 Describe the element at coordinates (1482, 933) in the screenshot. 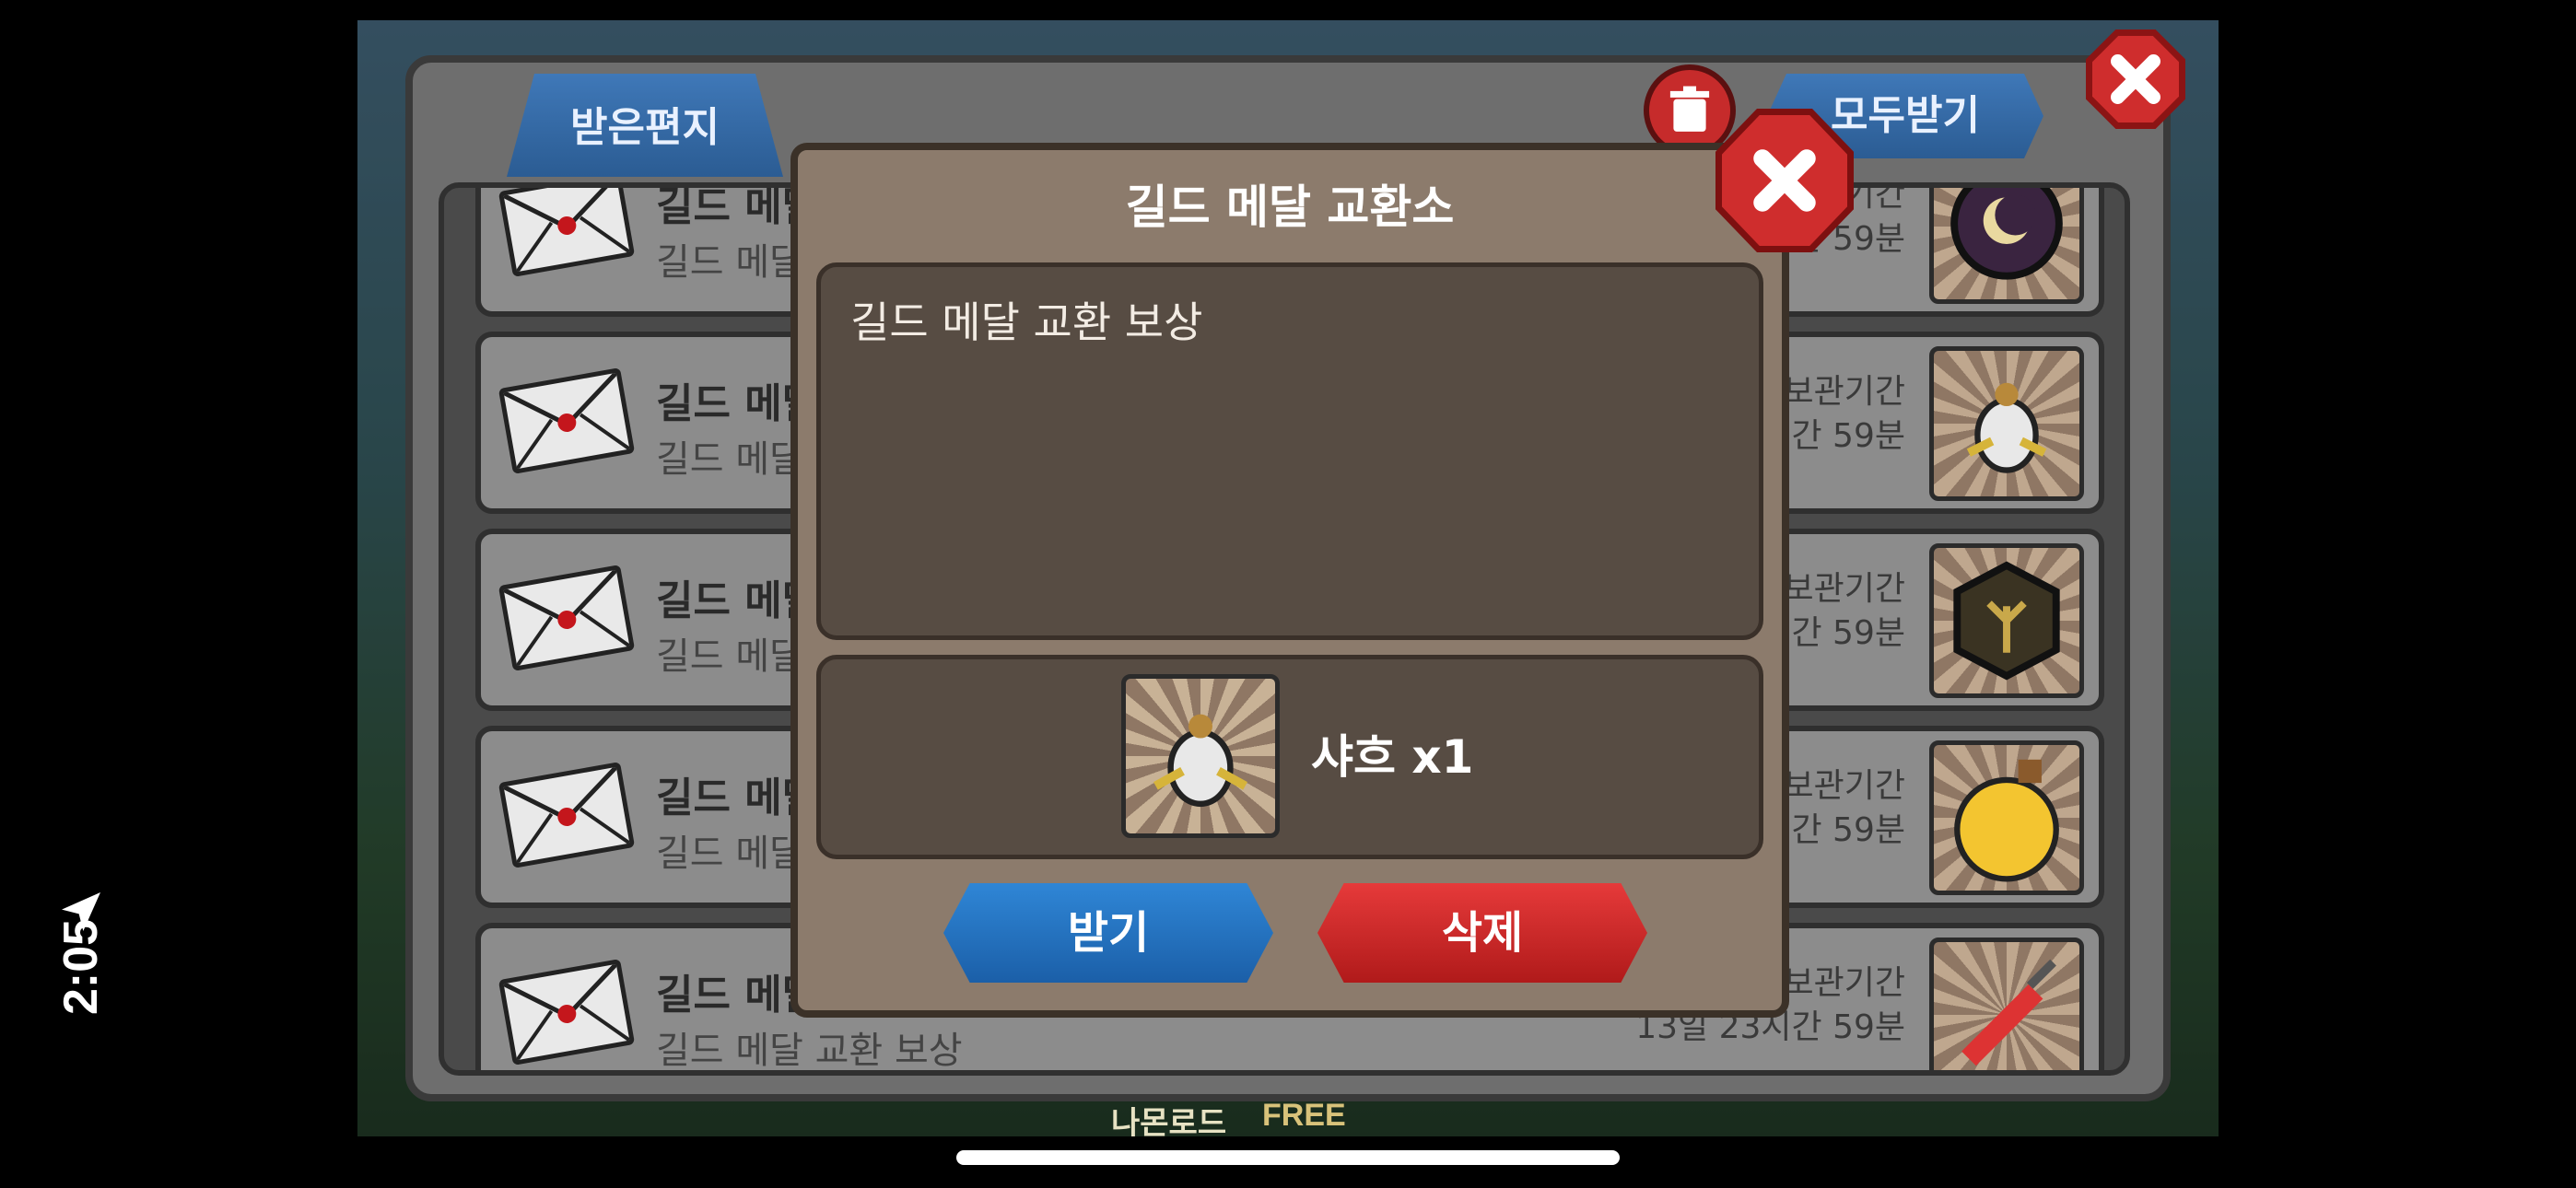

I see `delete-button: 삭제` at that location.